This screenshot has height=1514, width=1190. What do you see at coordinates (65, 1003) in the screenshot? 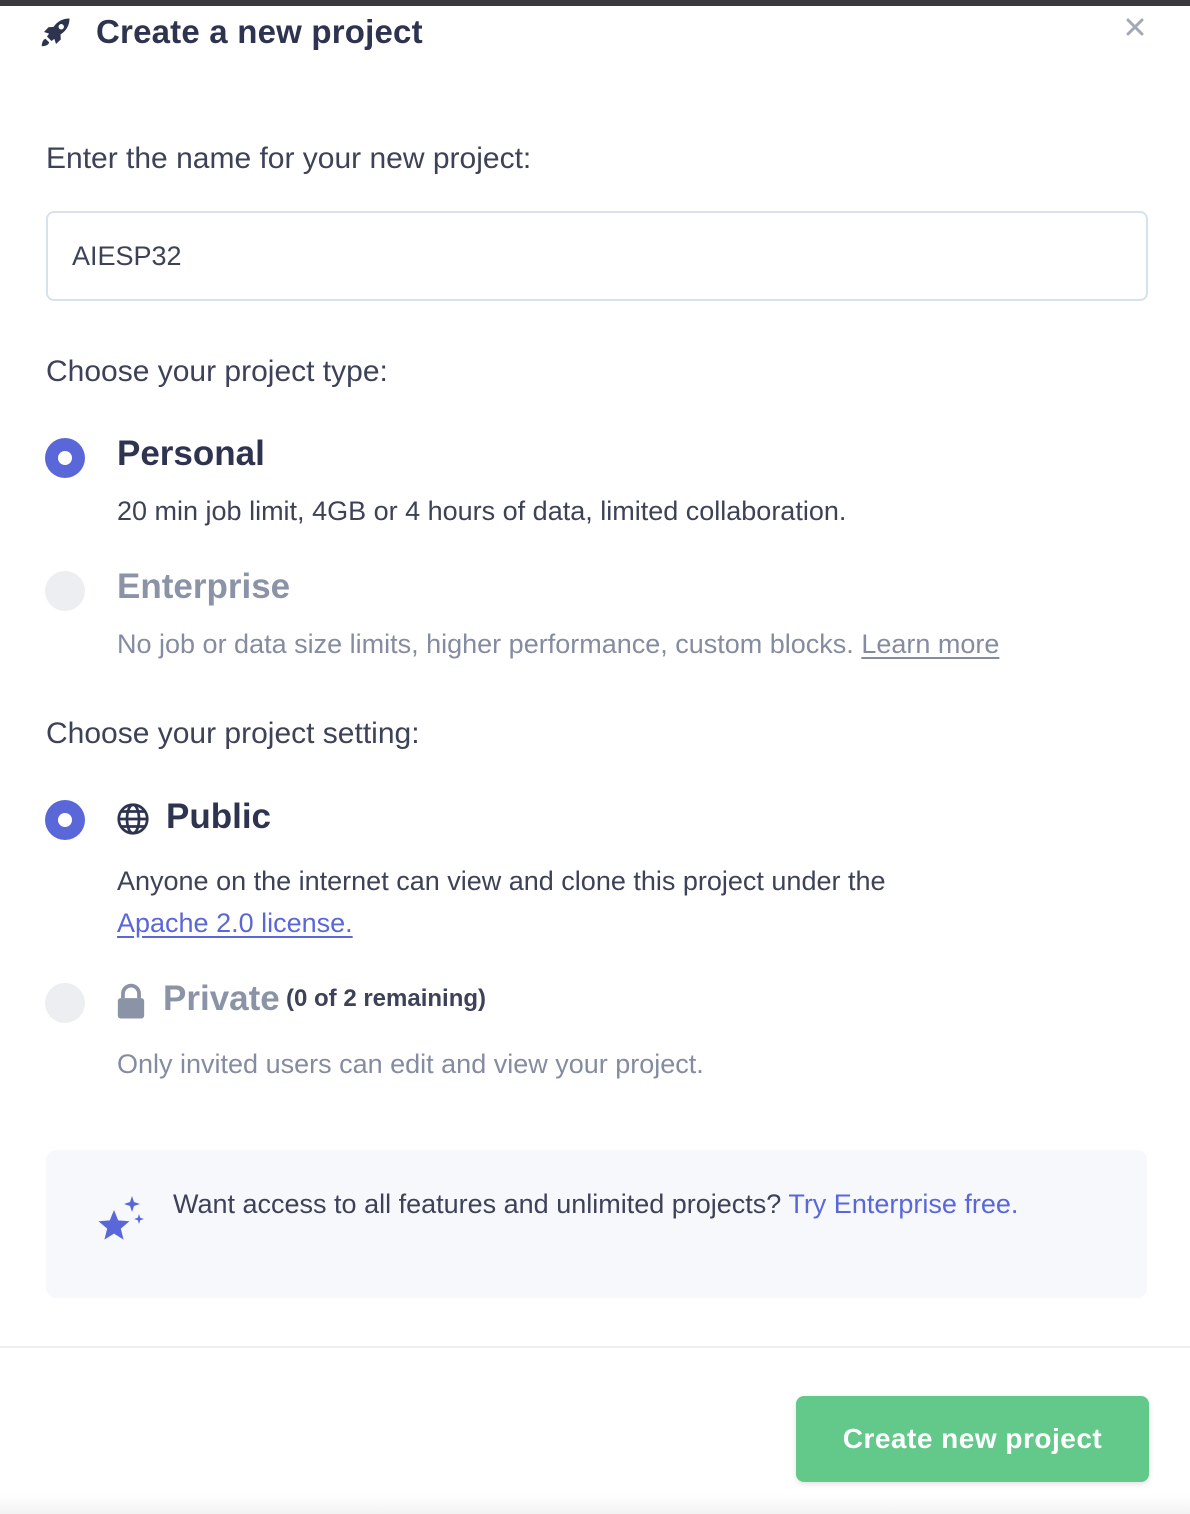
I see `radio-private` at bounding box center [65, 1003].